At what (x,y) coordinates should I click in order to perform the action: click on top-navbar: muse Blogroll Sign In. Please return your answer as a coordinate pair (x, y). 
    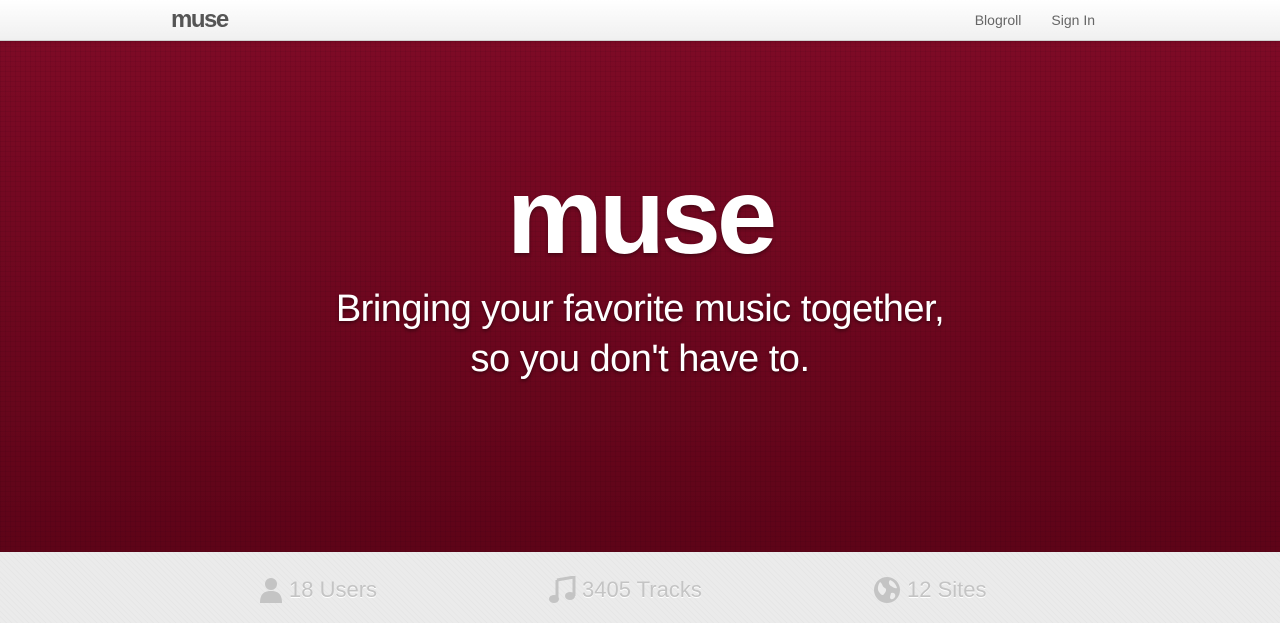
    Looking at the image, I should click on (640, 20).